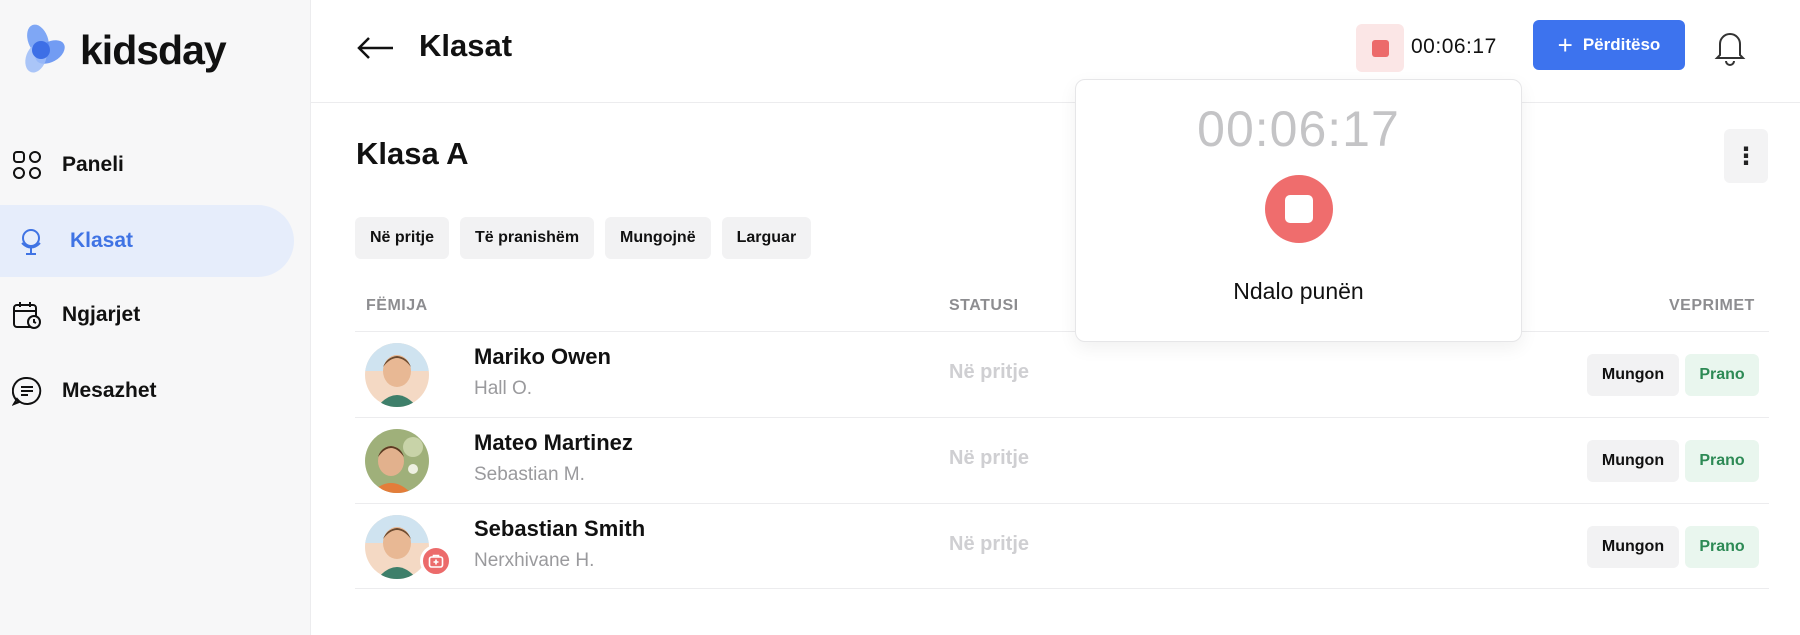  I want to click on child-name: Sebastian Smith, so click(560, 528).